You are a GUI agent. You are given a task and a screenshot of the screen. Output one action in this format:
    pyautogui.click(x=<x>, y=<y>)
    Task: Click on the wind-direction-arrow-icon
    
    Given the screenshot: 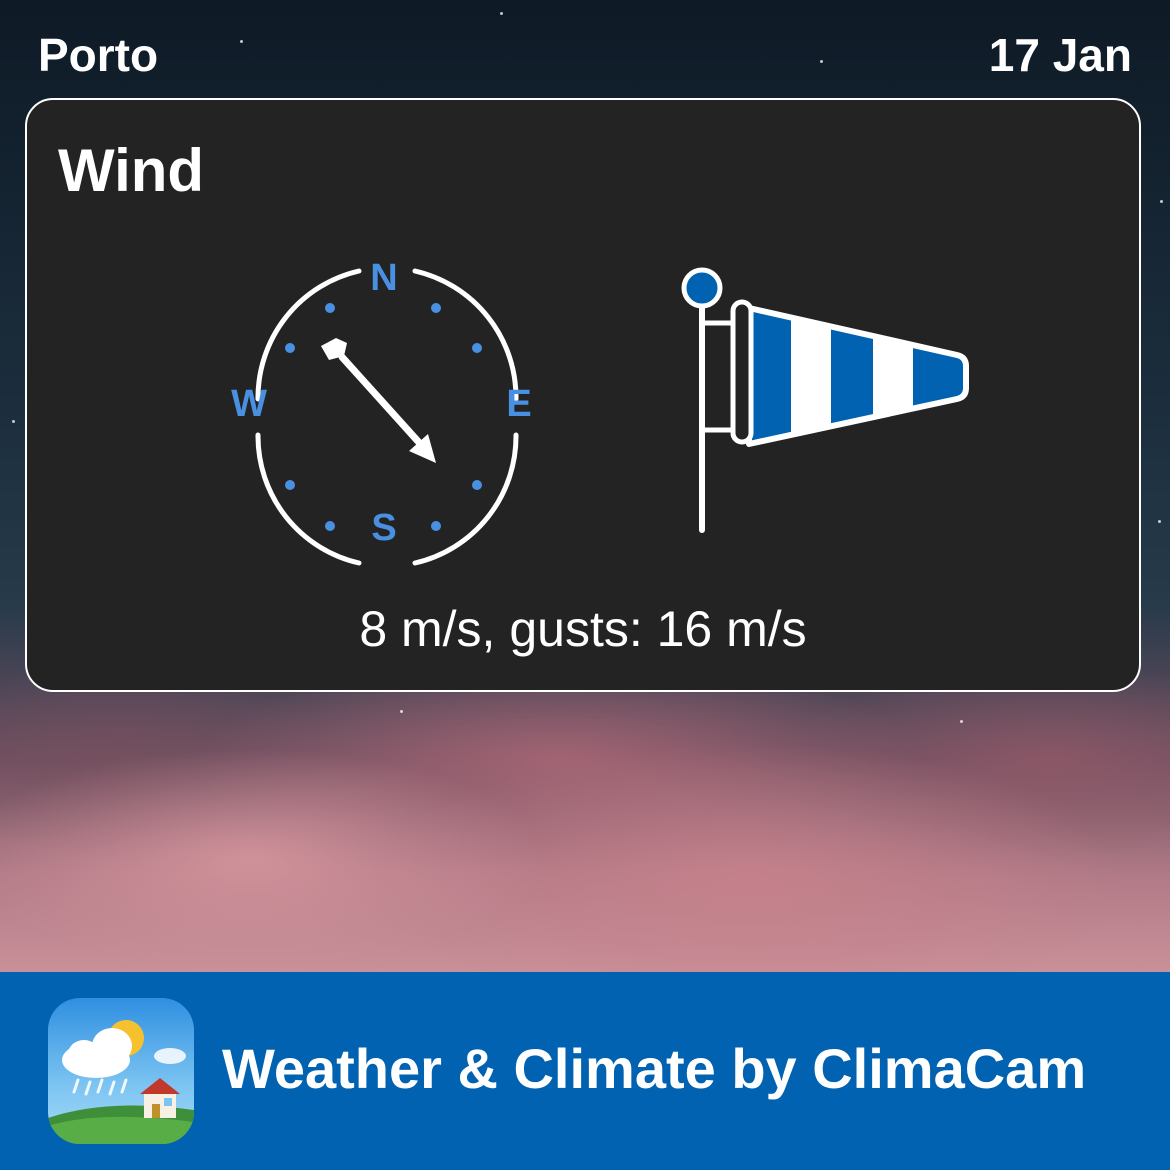 What is the action you would take?
    pyautogui.click(x=378, y=400)
    